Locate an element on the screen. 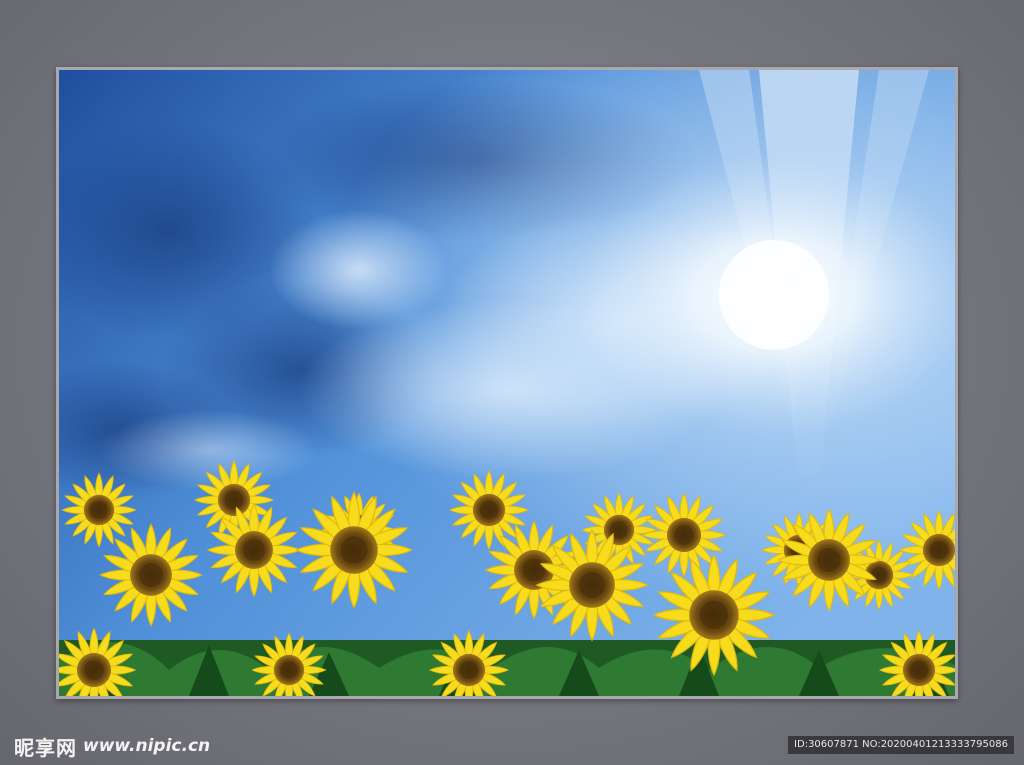 This screenshot has height=765, width=1024. site-watermark: 昵享网 www.nipic.cn is located at coordinates (112, 746).